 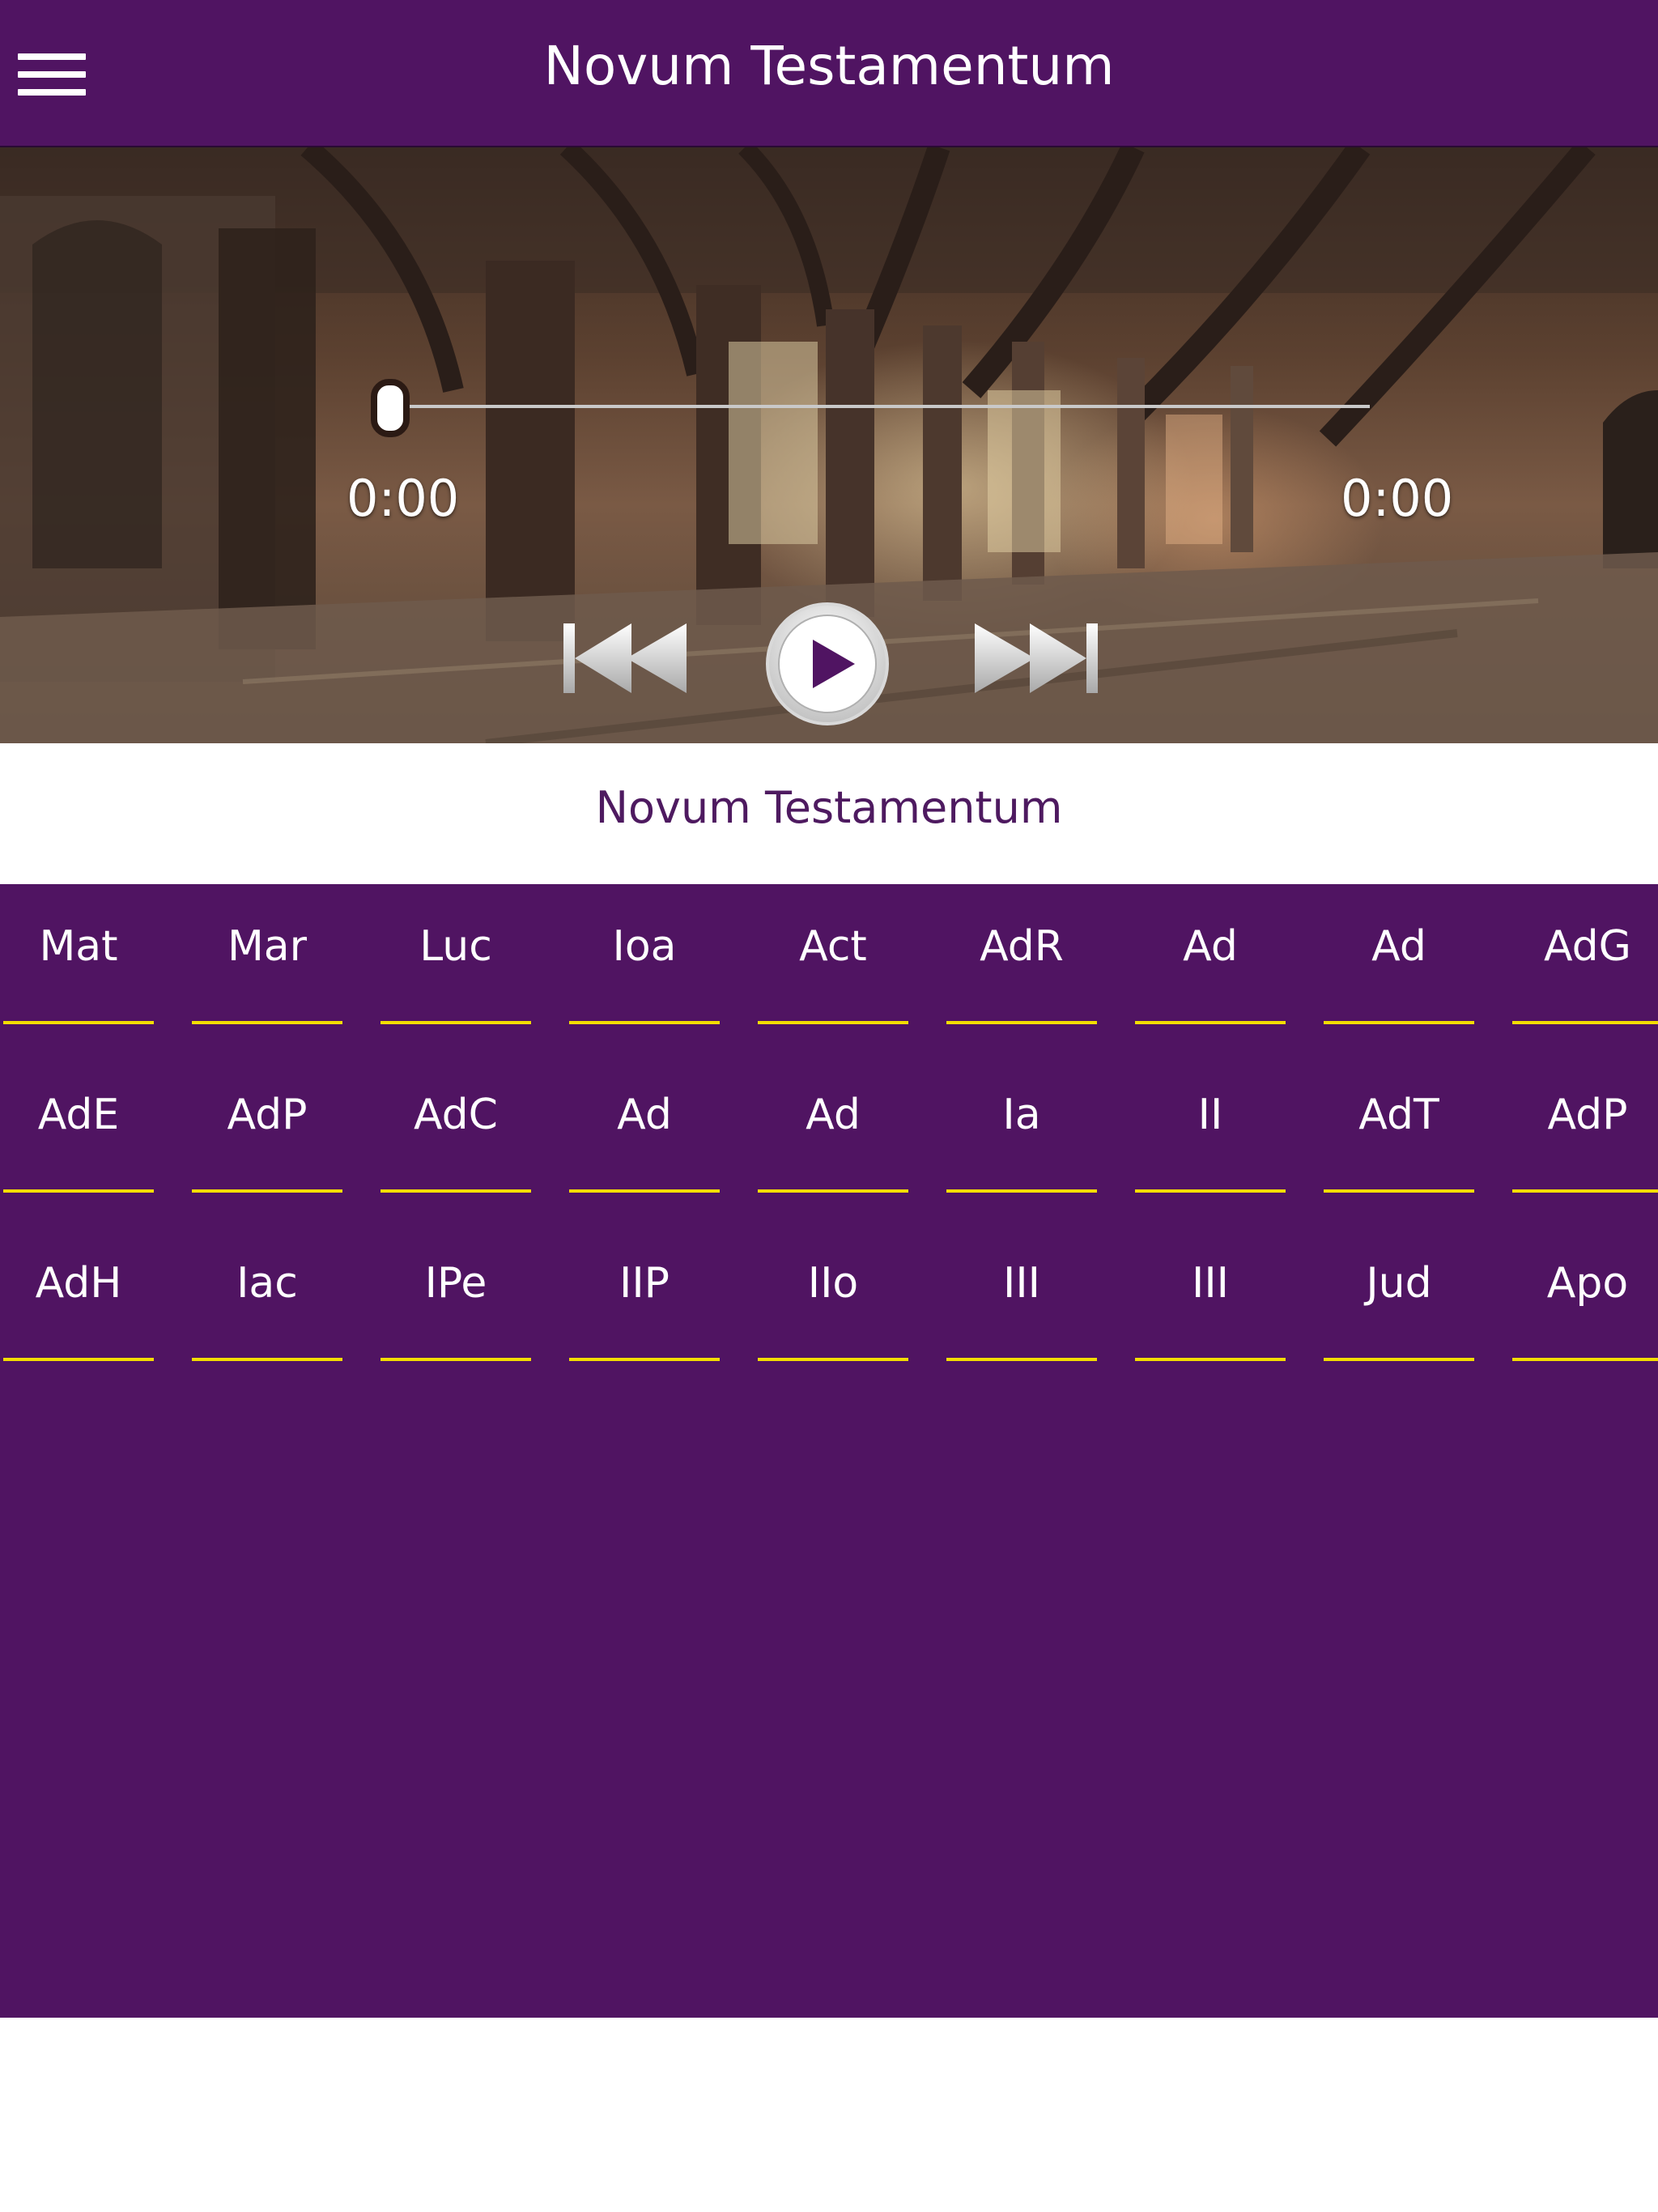 I want to click on section-title: Novum Testamentum, so click(x=829, y=808).